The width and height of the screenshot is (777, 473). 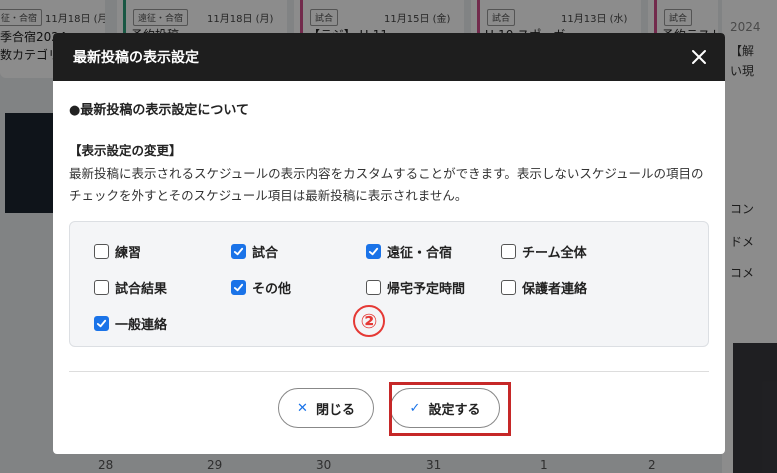 I want to click on checkbox-label: 保護者連絡, so click(x=555, y=289).